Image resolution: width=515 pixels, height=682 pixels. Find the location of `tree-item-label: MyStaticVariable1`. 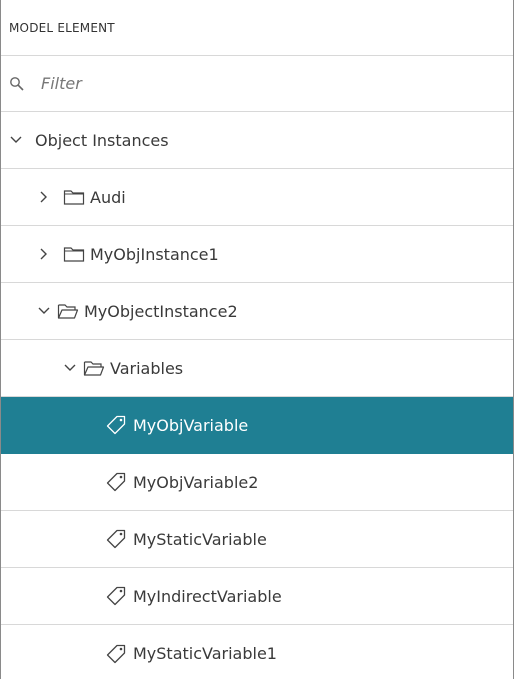

tree-item-label: MyStaticVariable1 is located at coordinates (205, 653).